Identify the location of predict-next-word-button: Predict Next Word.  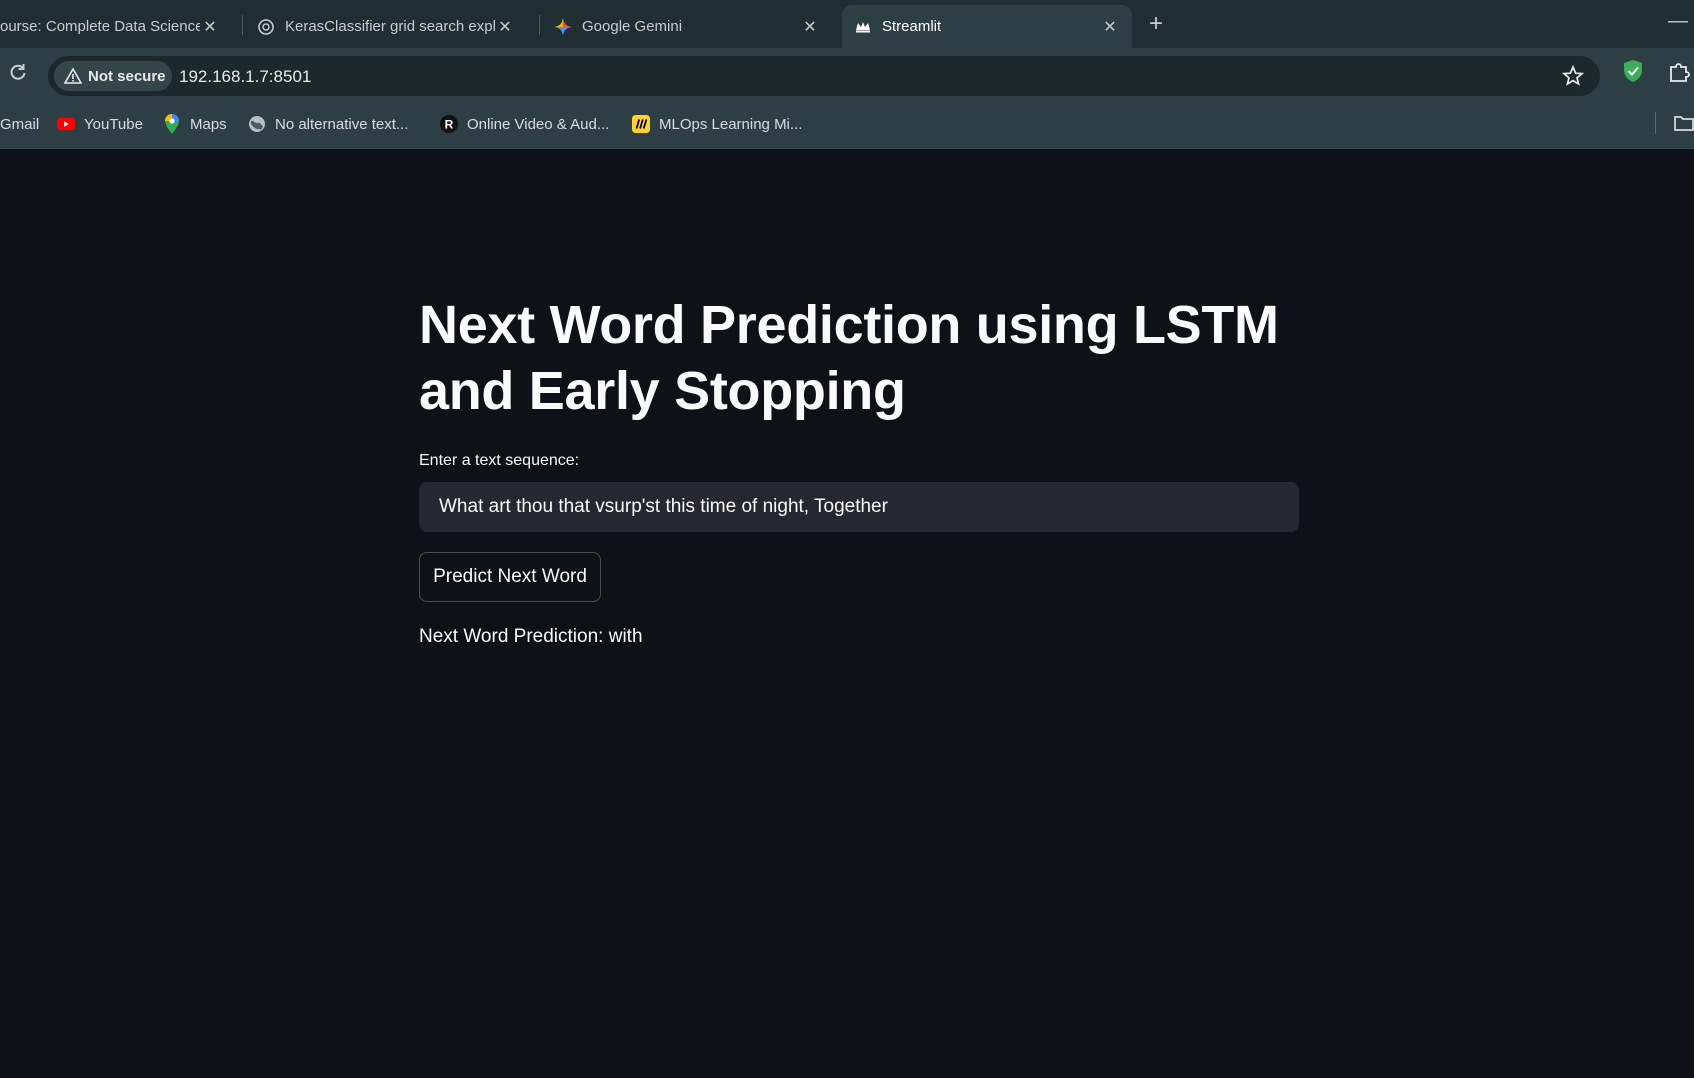
(510, 577).